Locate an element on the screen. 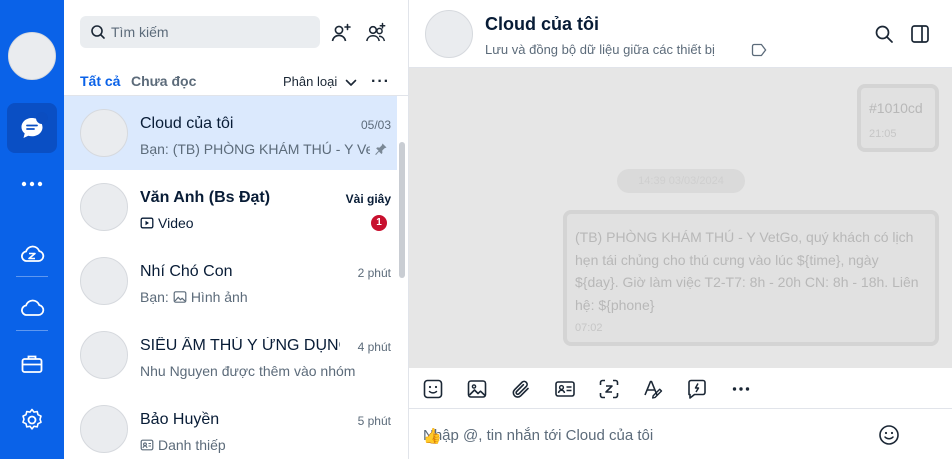  preview-text: Danh thiếp is located at coordinates (192, 445).